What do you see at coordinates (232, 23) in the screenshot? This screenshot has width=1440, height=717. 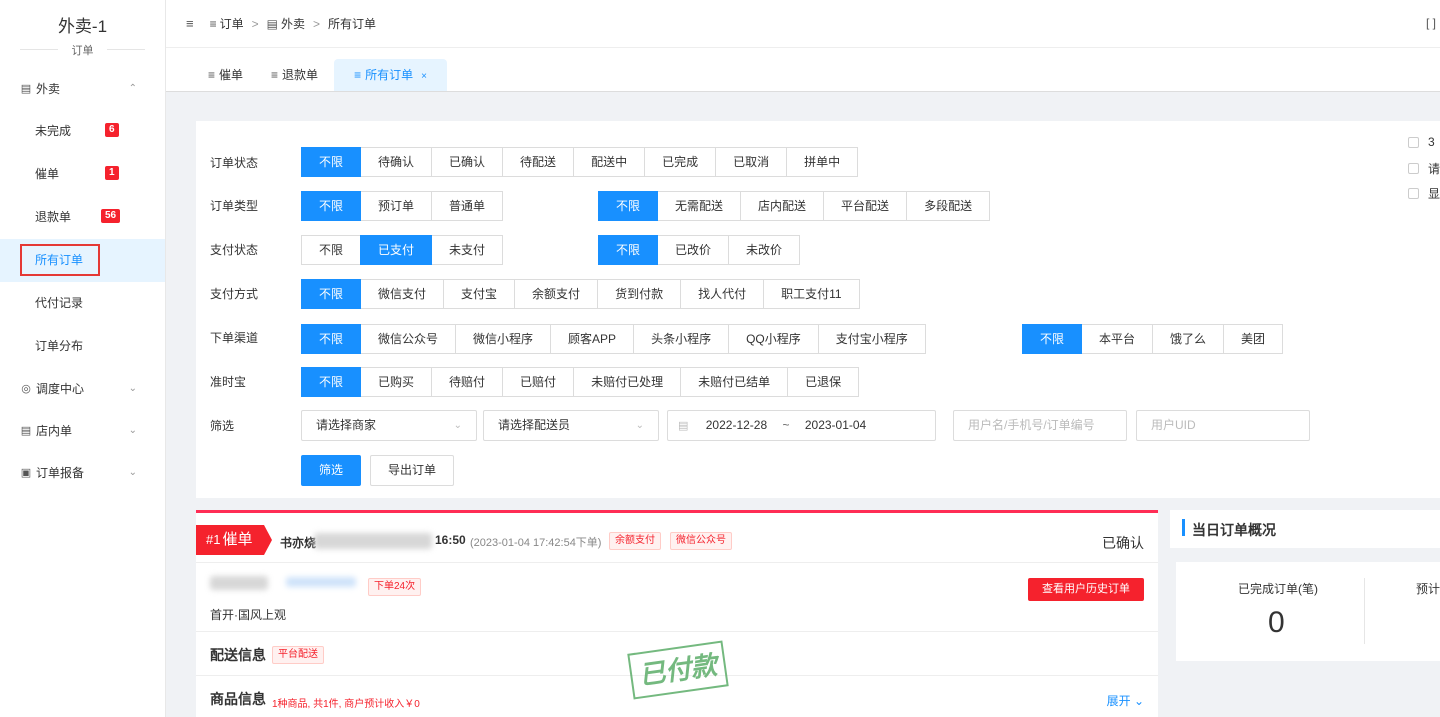 I see `breadcrumb-item: 订单` at bounding box center [232, 23].